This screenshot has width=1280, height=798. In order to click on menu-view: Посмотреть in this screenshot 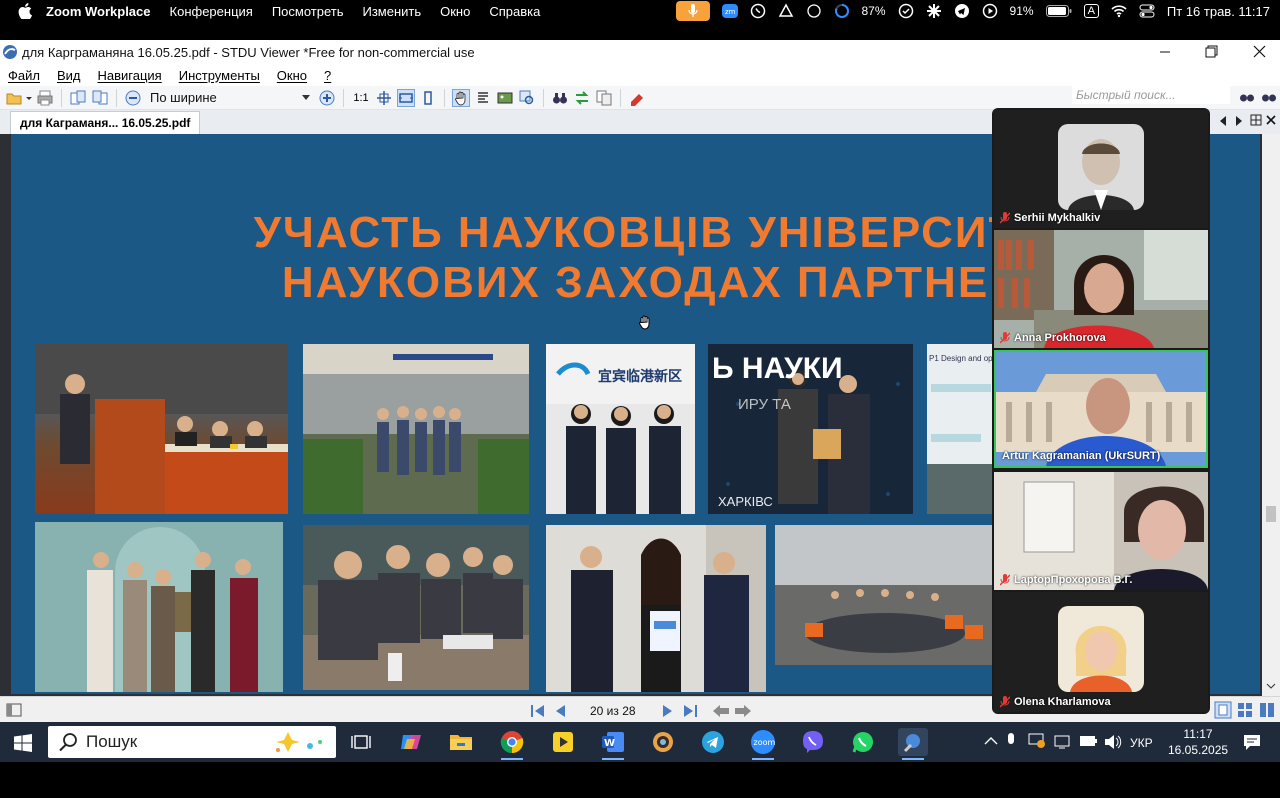, I will do `click(308, 11)`.